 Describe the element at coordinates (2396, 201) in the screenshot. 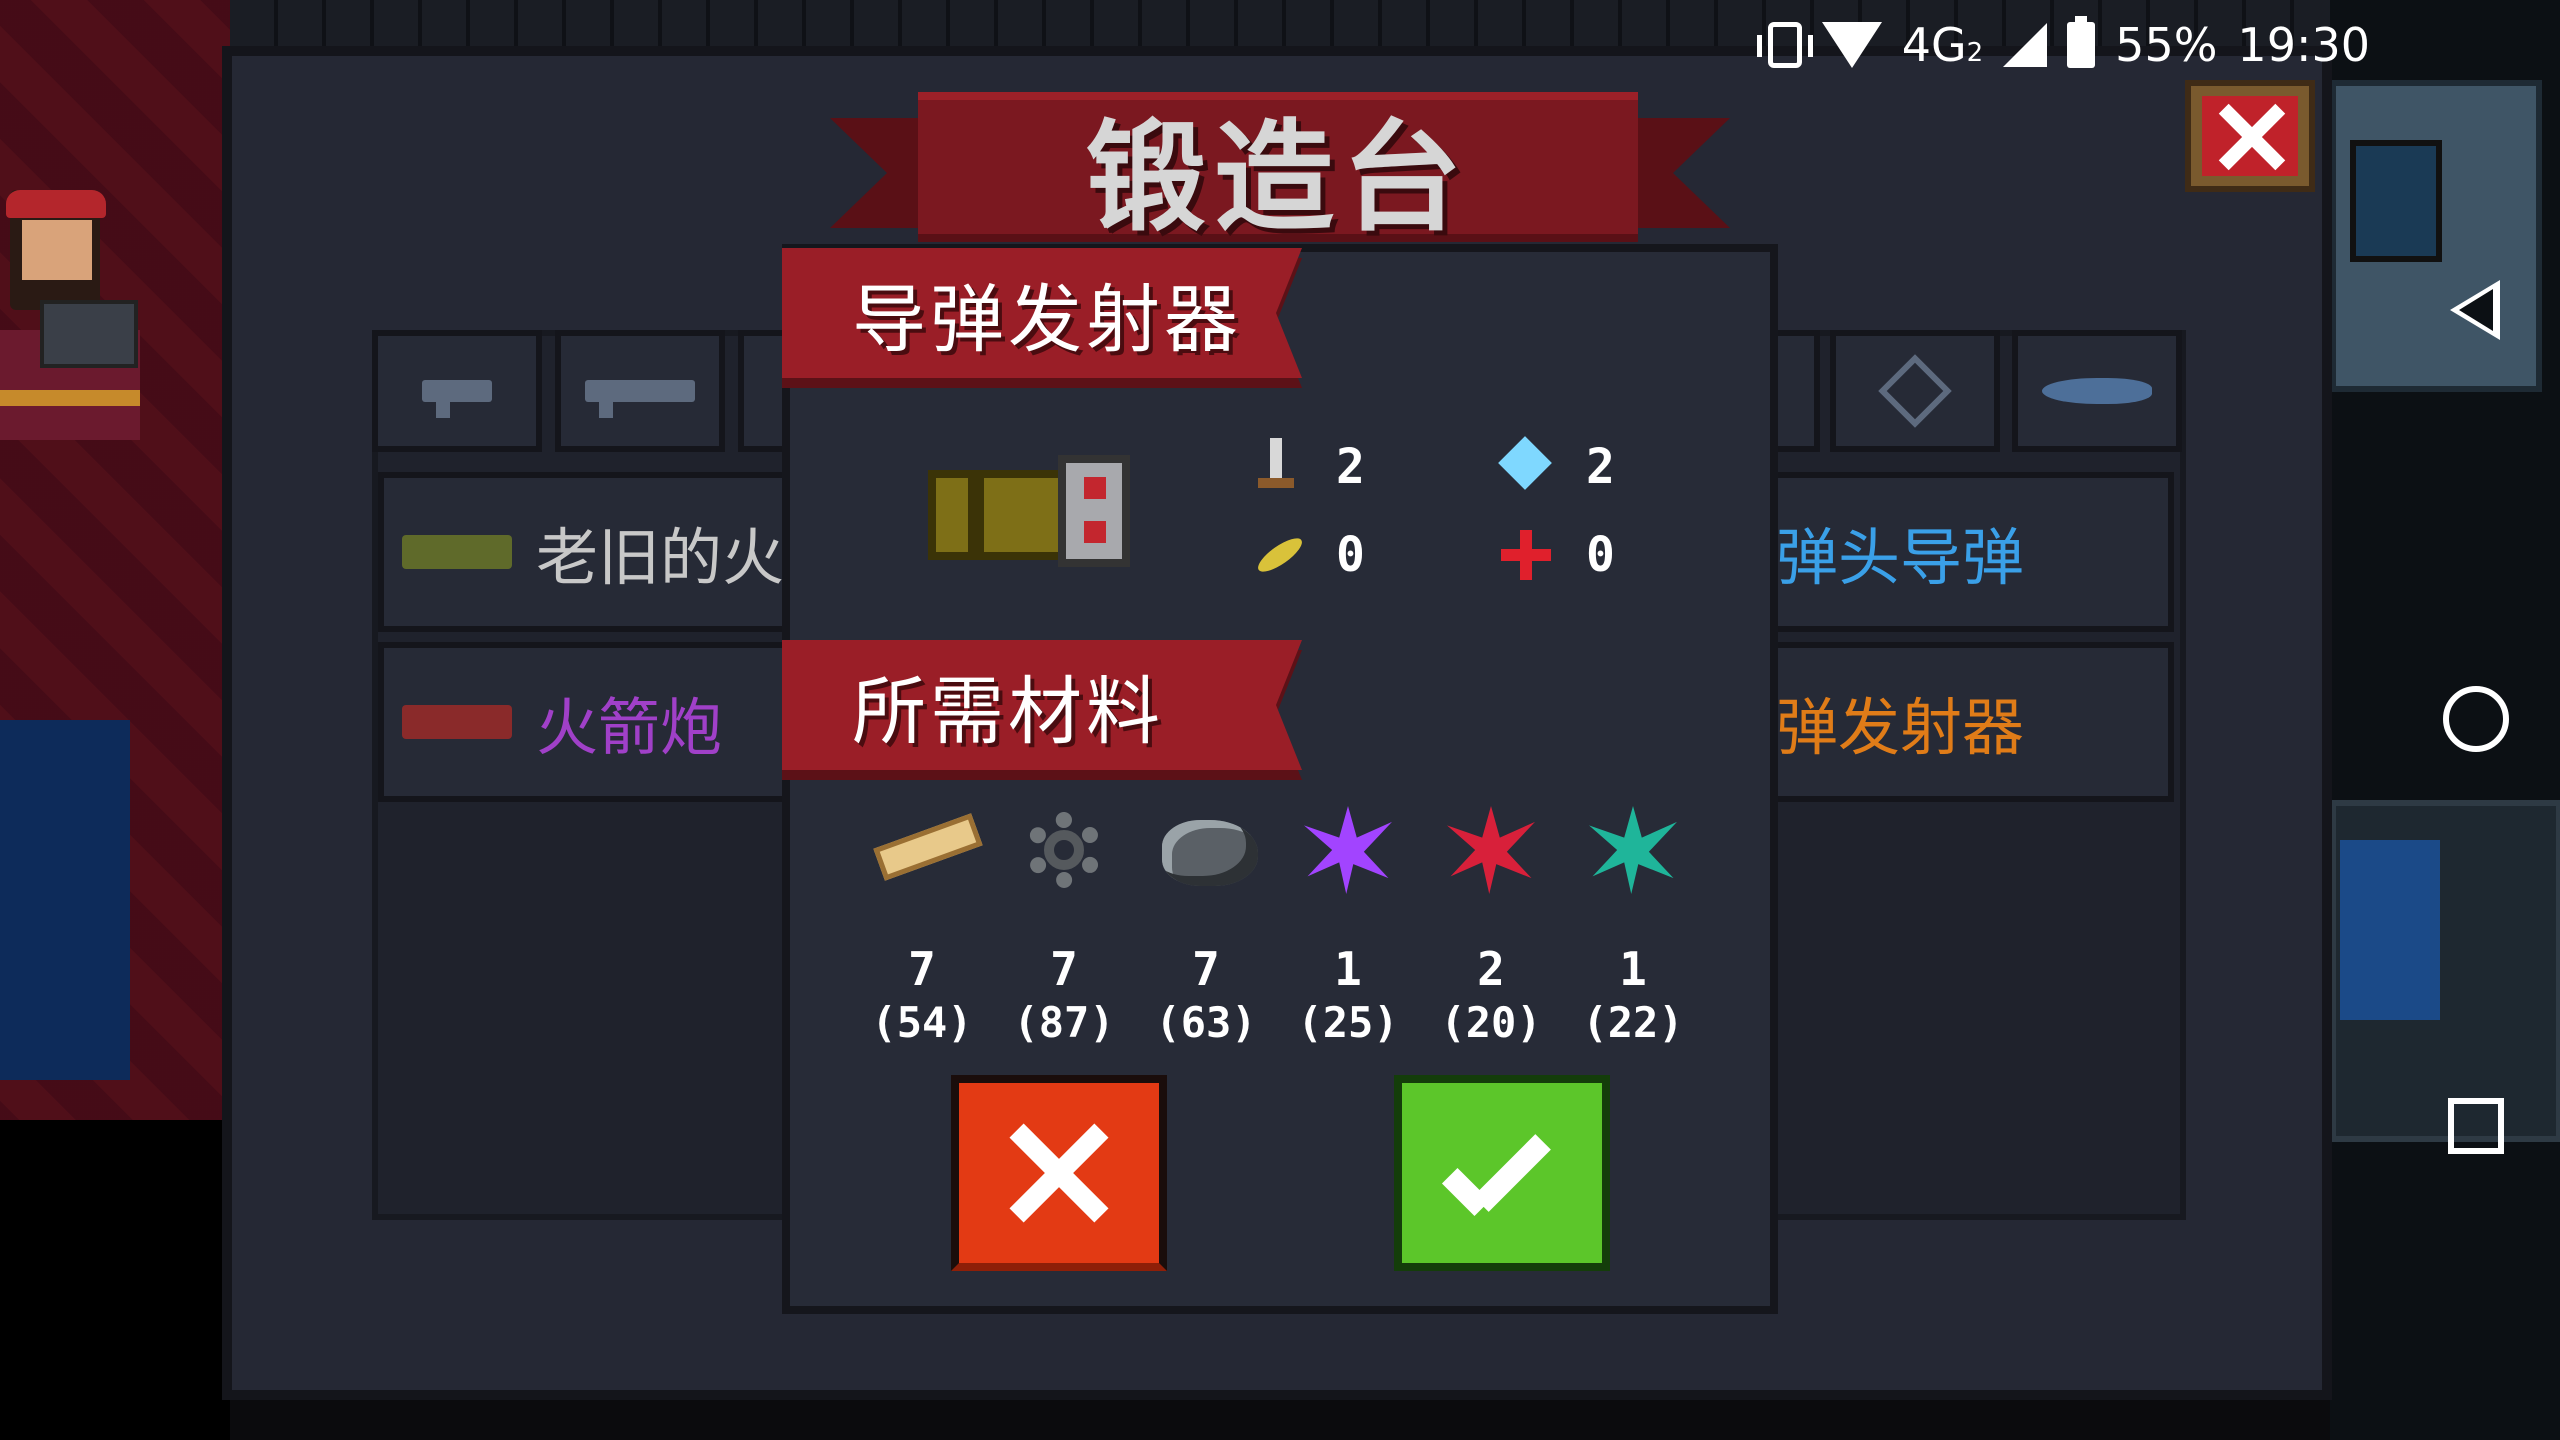

I see `background-machine-screen` at that location.